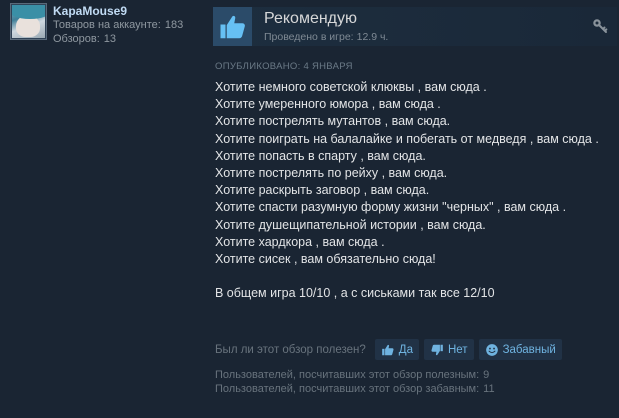  Describe the element at coordinates (284, 66) in the screenshot. I see `posted-date: ОПУБЛИКОВАНО: 4 ЯНВАРЯ` at that location.